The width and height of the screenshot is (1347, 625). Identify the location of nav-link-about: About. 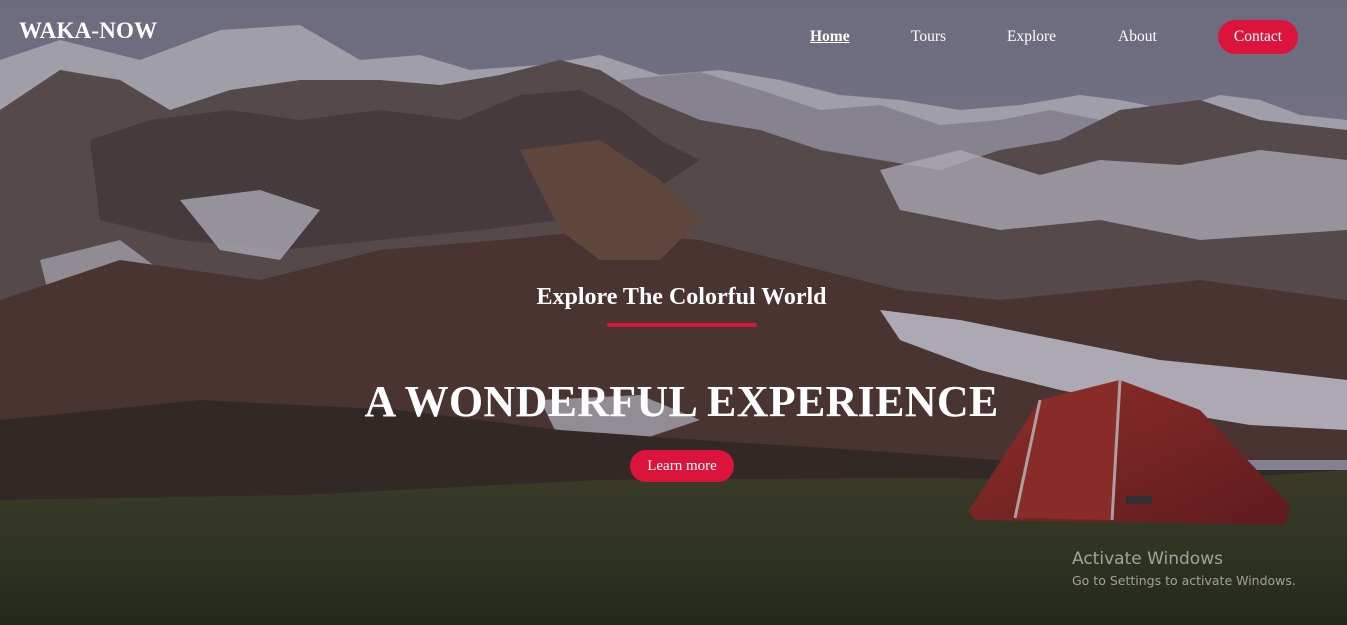
(1137, 37).